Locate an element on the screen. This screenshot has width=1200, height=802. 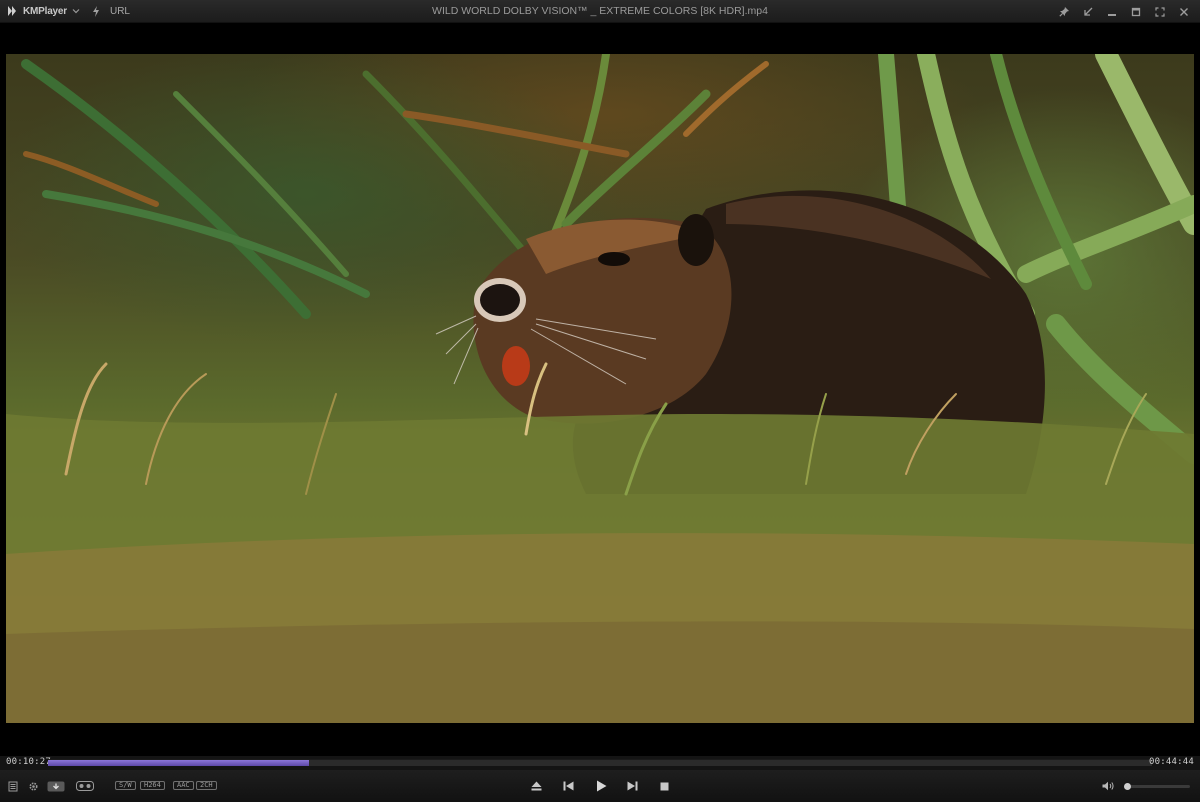
volume-slider is located at coordinates (1157, 786).